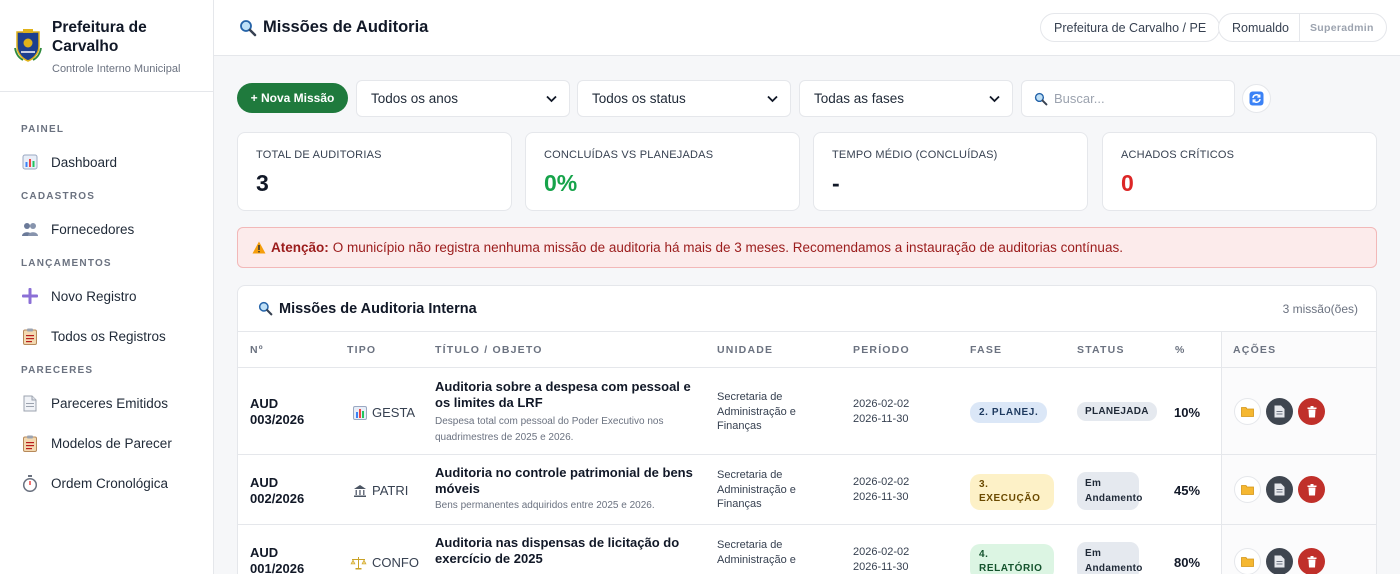  I want to click on mission-unit: Secretaria de Administração e Finanças, so click(756, 489).